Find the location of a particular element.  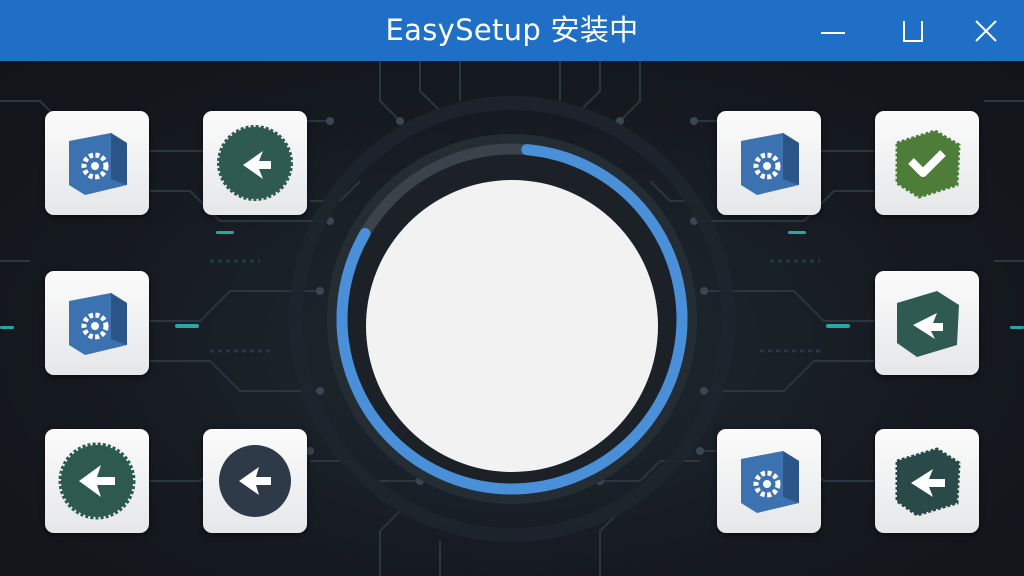

minimize-button is located at coordinates (833, 30).